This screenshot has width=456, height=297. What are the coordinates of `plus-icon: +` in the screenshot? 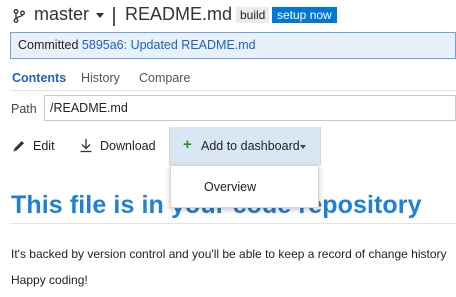 It's located at (187, 144).